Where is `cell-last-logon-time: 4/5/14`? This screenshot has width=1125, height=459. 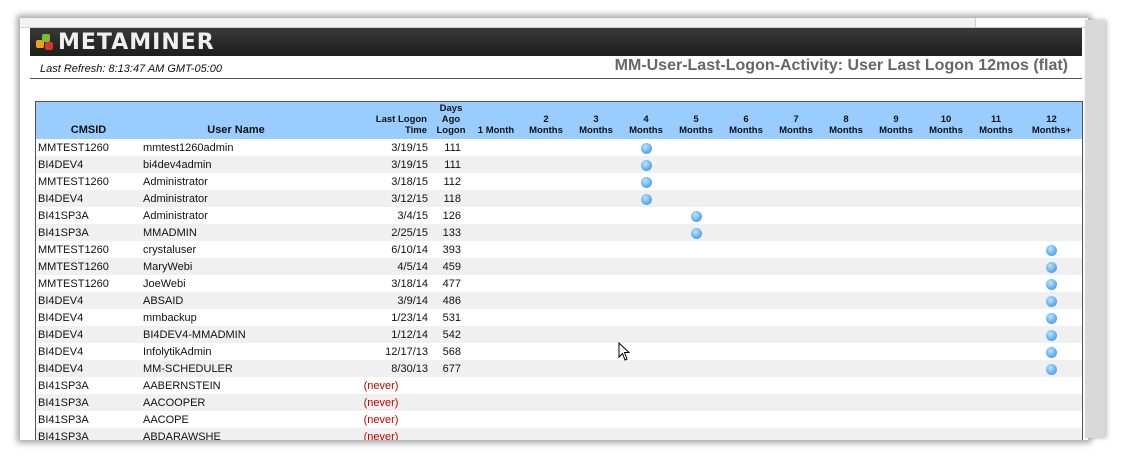 cell-last-logon-time: 4/5/14 is located at coordinates (381, 266).